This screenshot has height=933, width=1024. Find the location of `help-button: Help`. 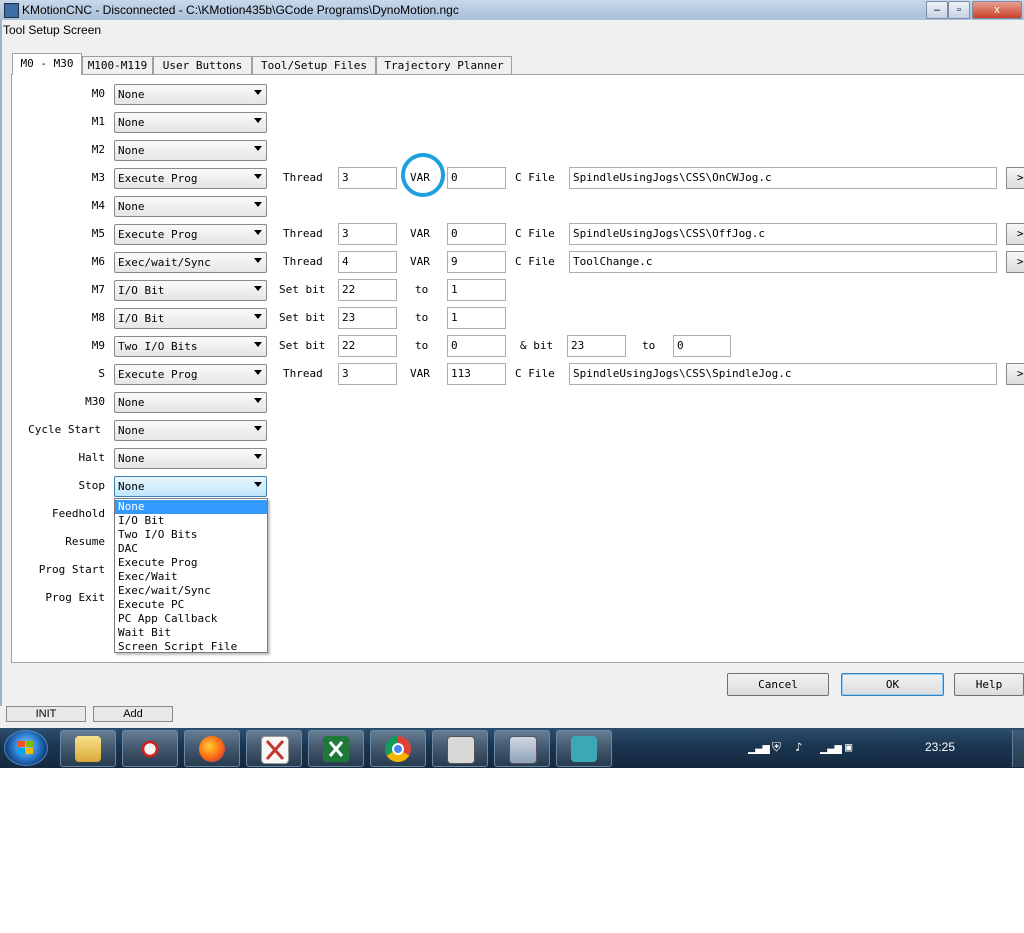

help-button: Help is located at coordinates (989, 684).